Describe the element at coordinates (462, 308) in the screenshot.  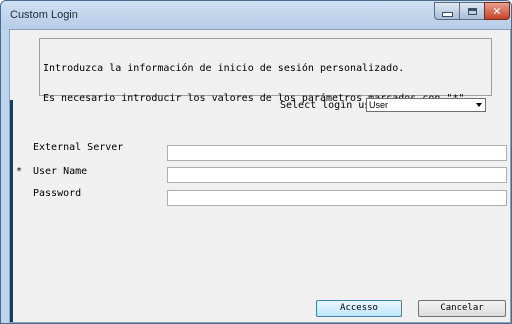
I see `cancel-button: Cancelar` at that location.